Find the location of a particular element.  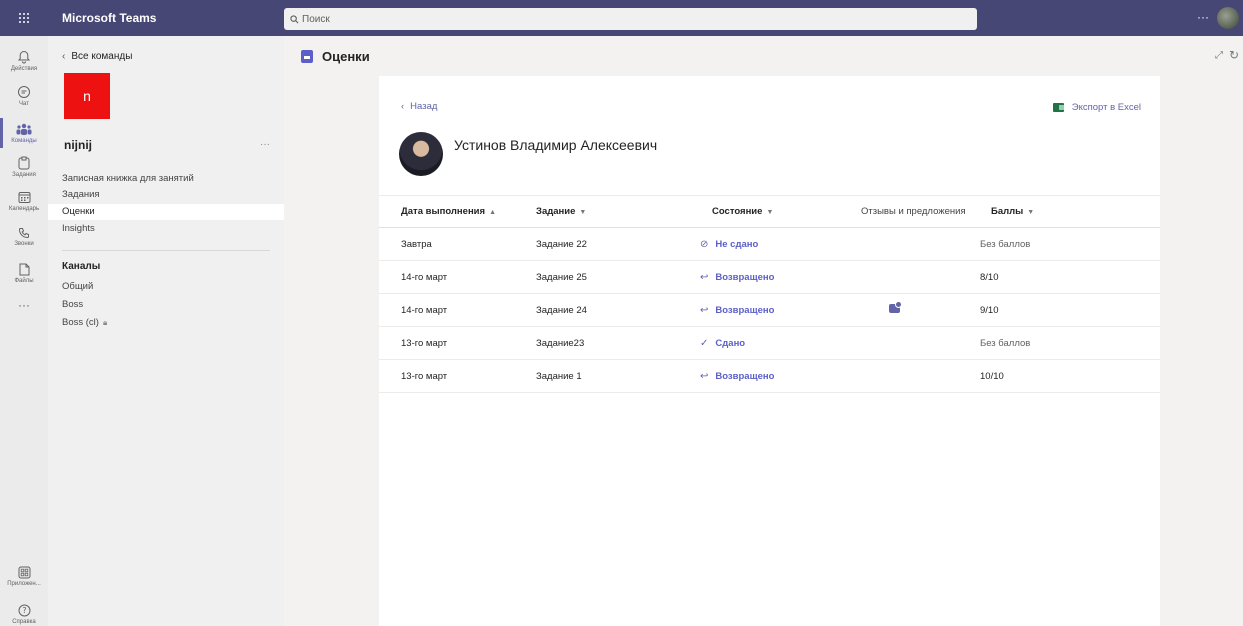

back-label: Назад is located at coordinates (424, 106).